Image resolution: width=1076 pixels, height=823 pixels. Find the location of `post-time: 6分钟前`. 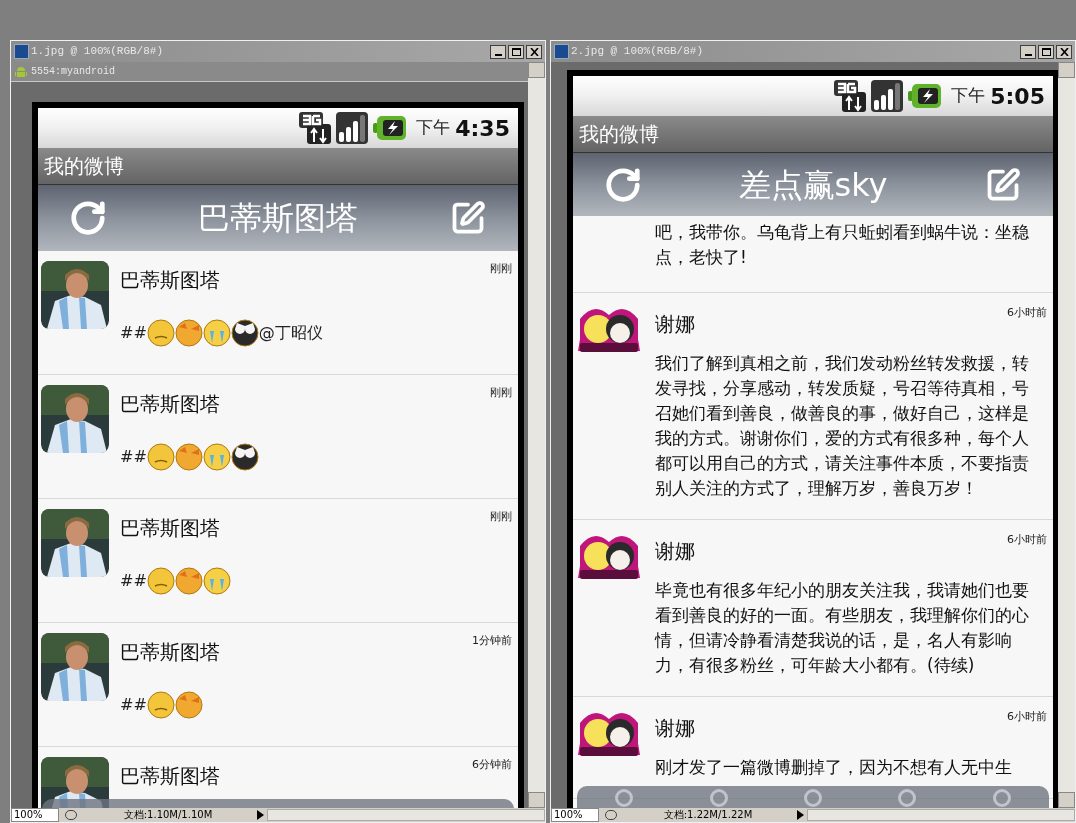

post-time: 6分钟前 is located at coordinates (492, 765).